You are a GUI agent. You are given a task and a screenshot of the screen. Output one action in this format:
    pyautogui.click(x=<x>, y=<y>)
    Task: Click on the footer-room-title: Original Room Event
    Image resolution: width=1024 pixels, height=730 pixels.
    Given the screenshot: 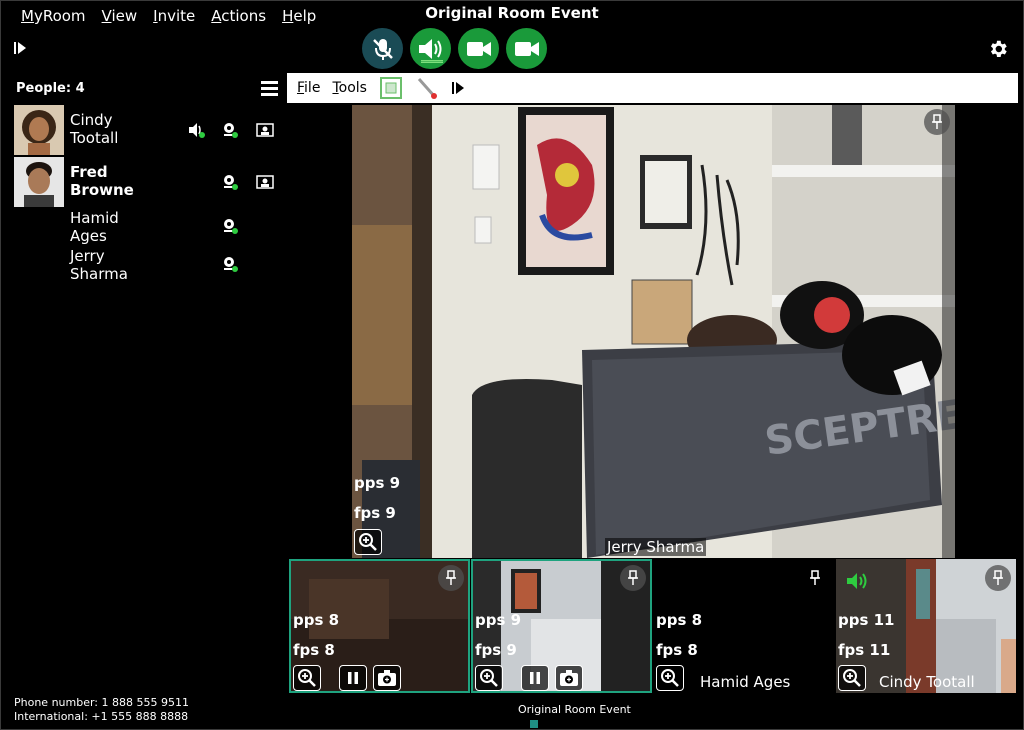 What is the action you would take?
    pyautogui.click(x=574, y=709)
    